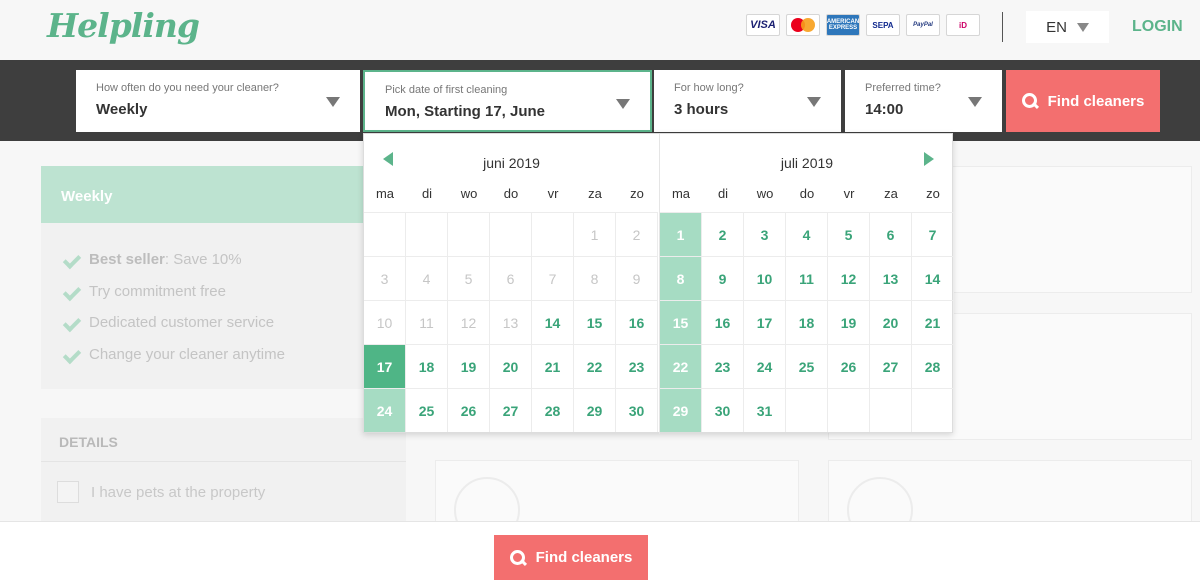 The height and width of the screenshot is (586, 1200). What do you see at coordinates (933, 234) in the screenshot?
I see `day-cell: 7` at bounding box center [933, 234].